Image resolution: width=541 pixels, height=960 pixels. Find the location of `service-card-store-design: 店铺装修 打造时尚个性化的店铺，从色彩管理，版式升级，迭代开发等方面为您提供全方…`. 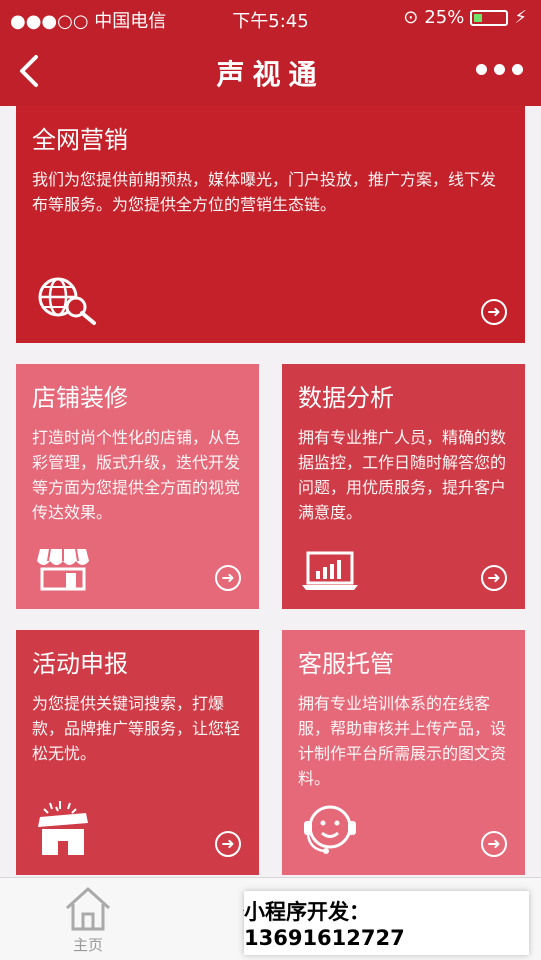

service-card-store-design: 店铺装修 打造时尚个性化的店铺，从色彩管理，版式升级，迭代开发等方面为您提供全方… is located at coordinates (137, 486).